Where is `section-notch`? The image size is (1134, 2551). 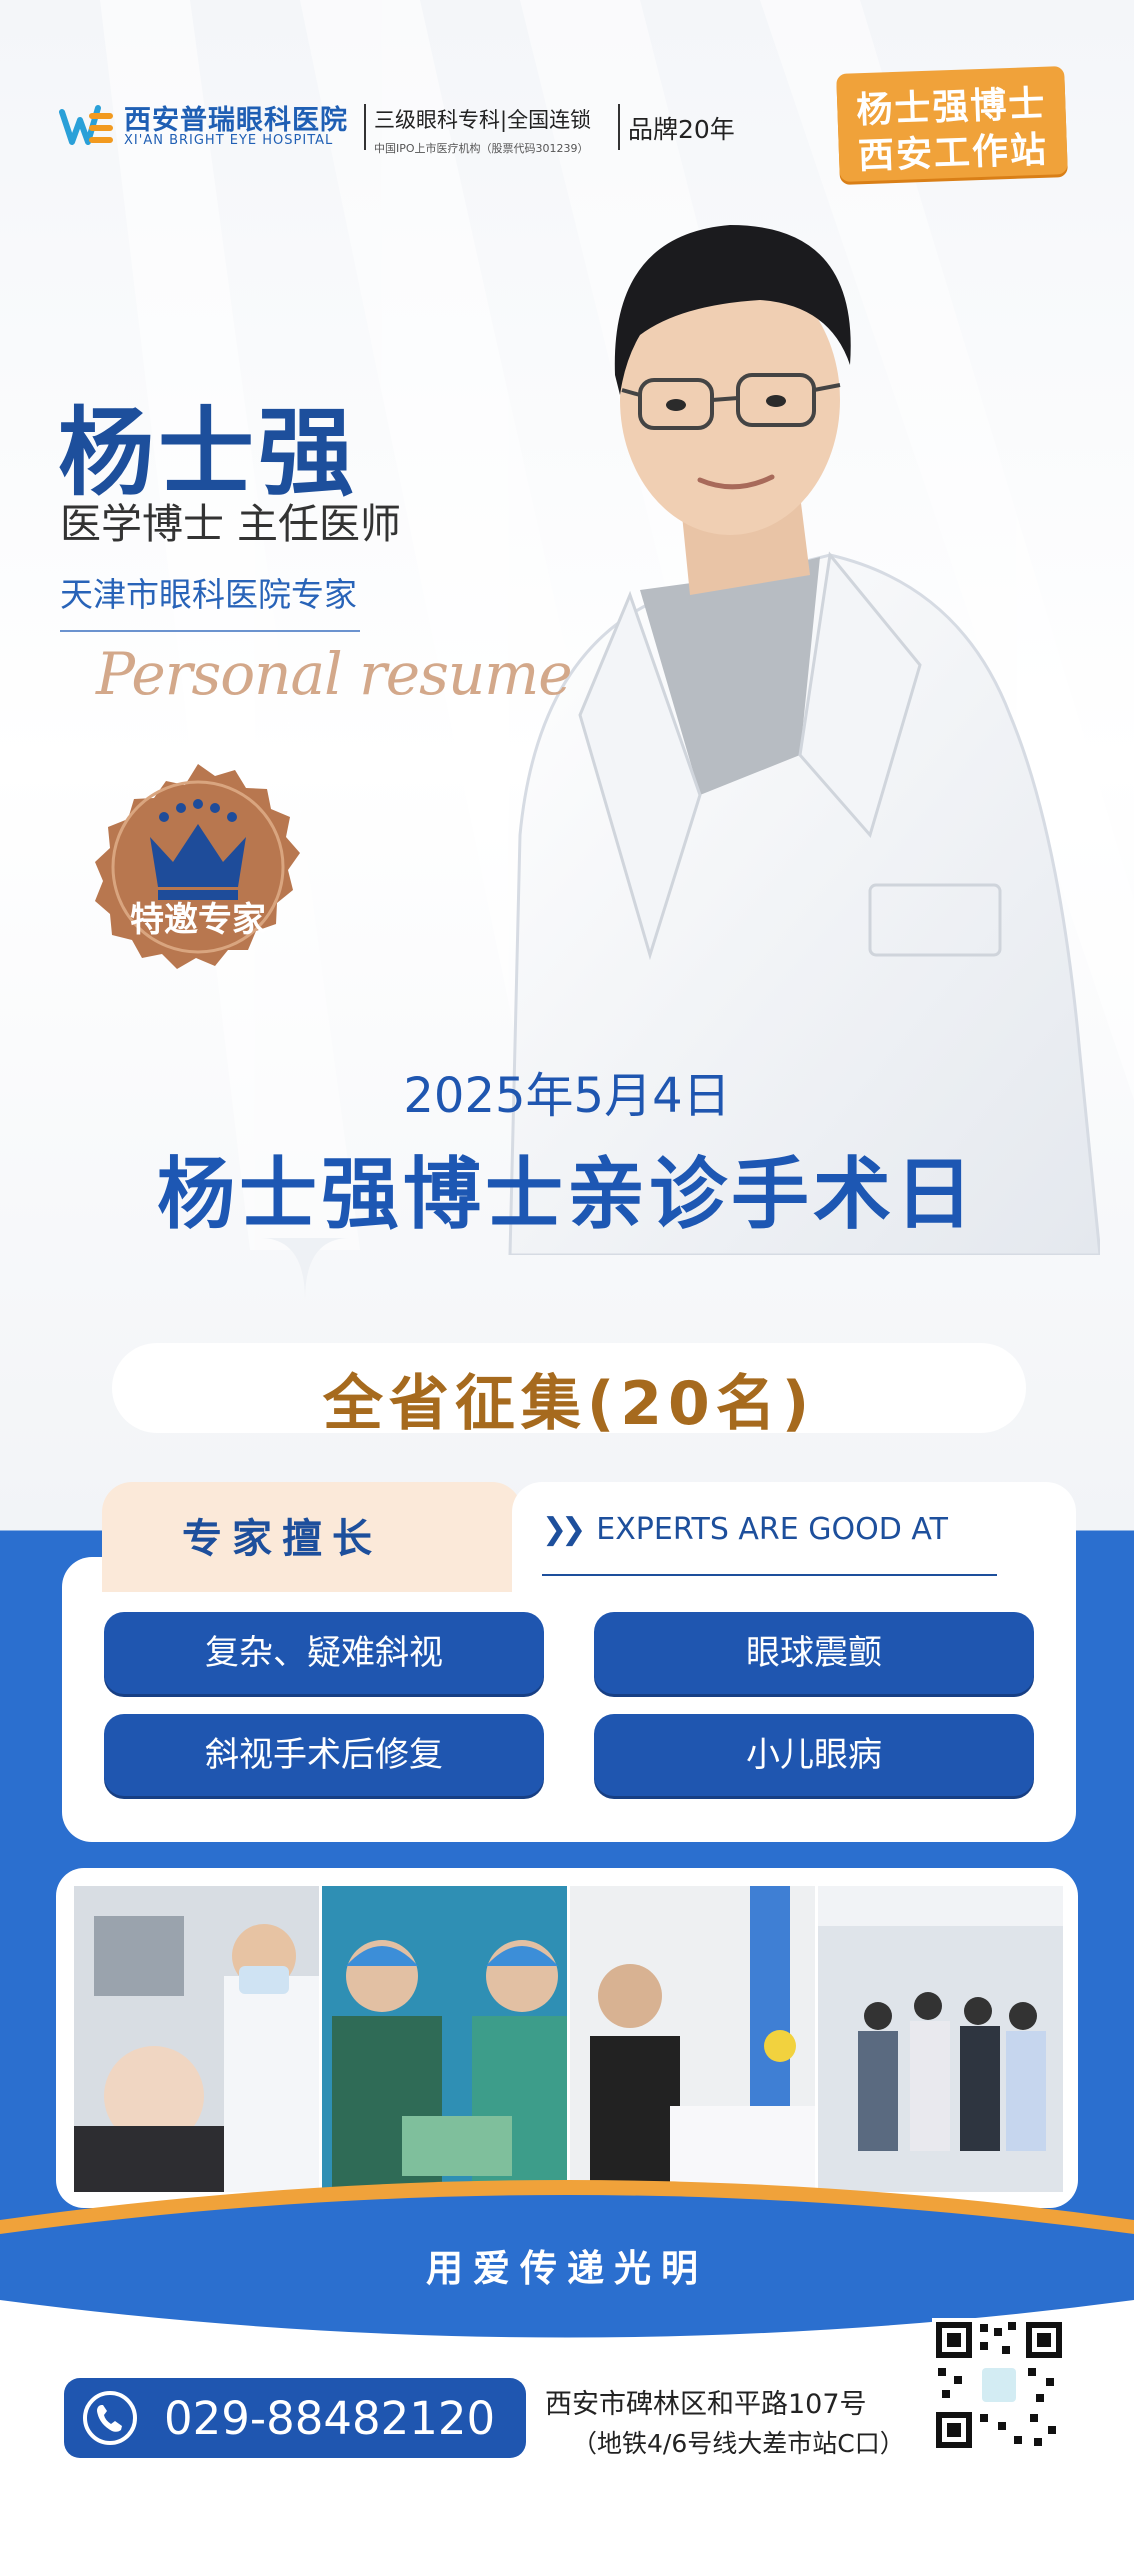 section-notch is located at coordinates (305, 1269).